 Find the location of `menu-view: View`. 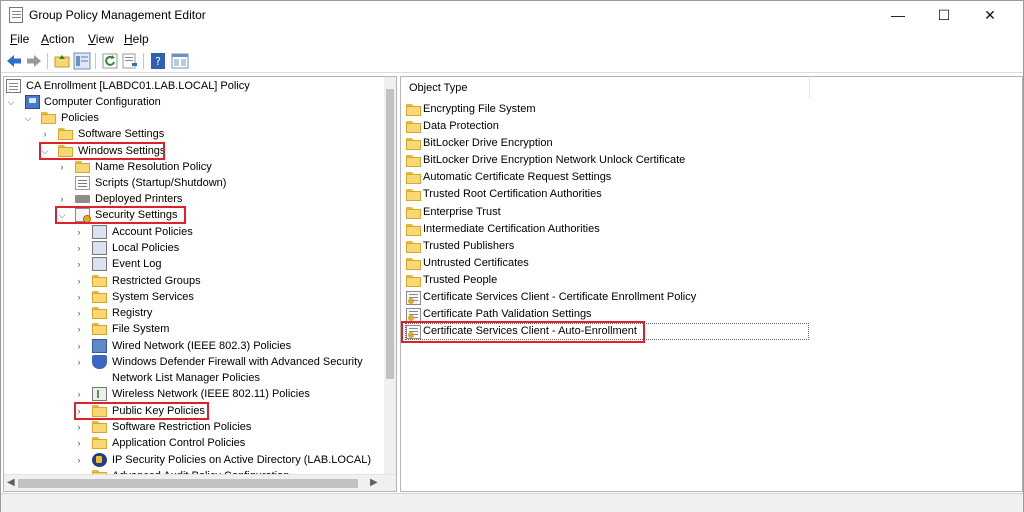

menu-view: View is located at coordinates (101, 39).